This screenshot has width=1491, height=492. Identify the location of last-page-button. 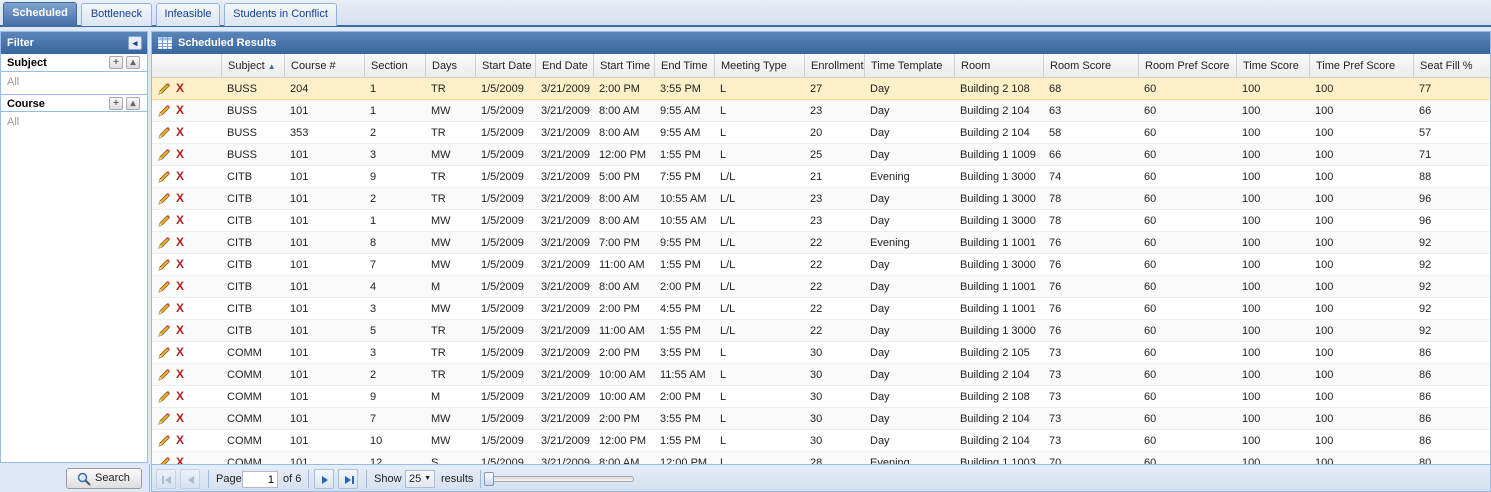
(348, 479).